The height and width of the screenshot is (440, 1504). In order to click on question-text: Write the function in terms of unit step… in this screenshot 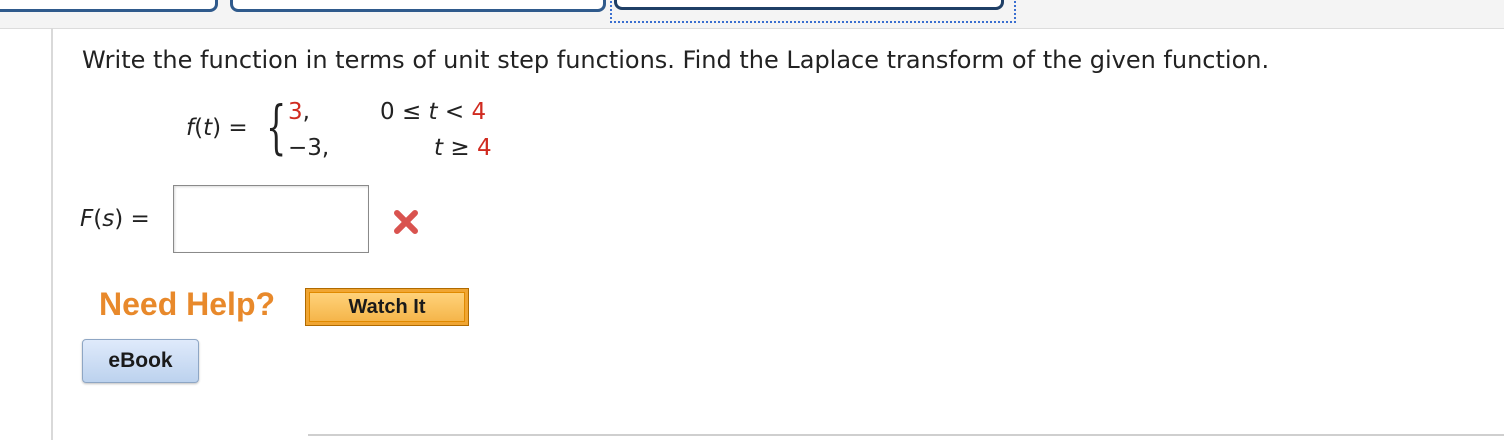, I will do `click(676, 60)`.